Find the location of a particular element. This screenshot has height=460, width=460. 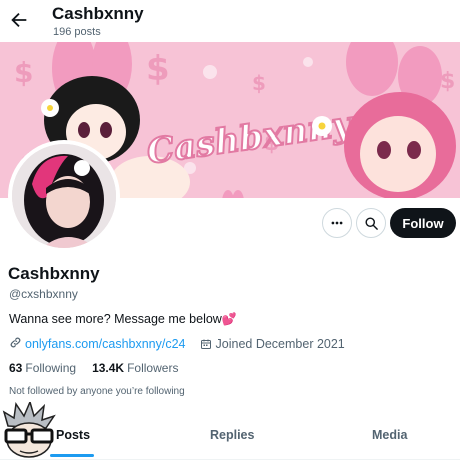

follow-button: Follow is located at coordinates (423, 223).